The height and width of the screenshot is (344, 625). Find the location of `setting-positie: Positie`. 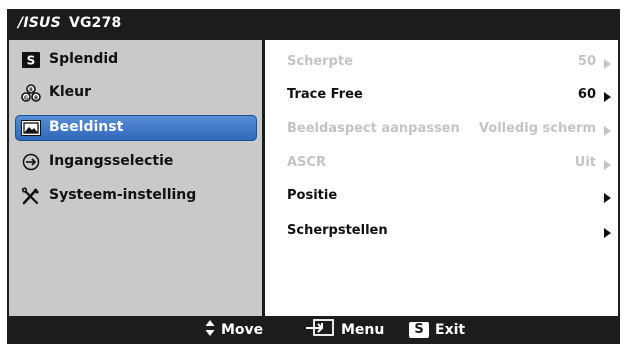

setting-positie: Positie is located at coordinates (452, 196).